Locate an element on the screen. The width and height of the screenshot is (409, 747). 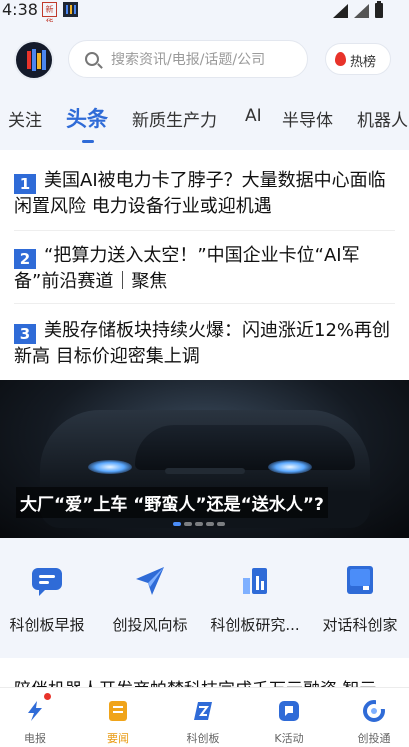
tab-robotics: 机器人 is located at coordinates (382, 118).